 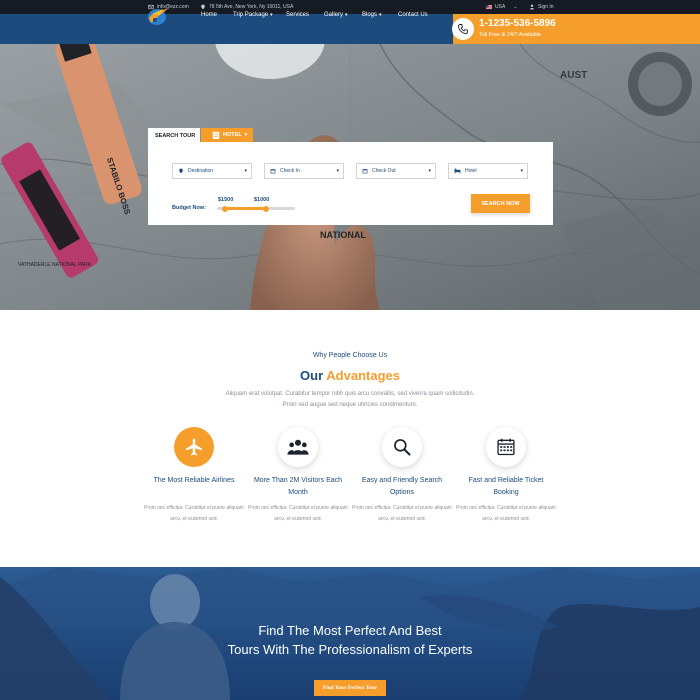 I want to click on section-title-plain: Our, so click(x=312, y=375).